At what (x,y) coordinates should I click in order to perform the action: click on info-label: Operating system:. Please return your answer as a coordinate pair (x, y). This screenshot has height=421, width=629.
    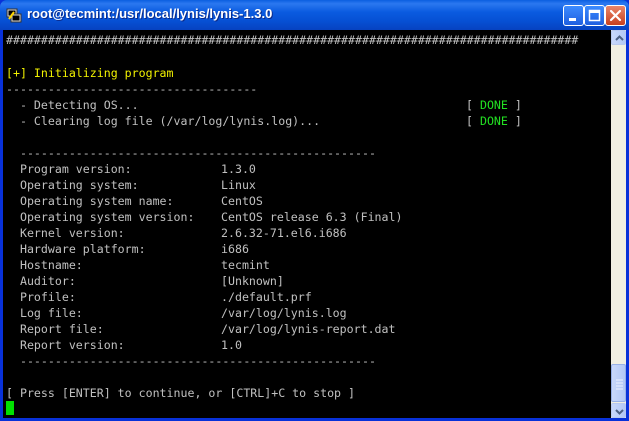
    Looking at the image, I should click on (72, 185).